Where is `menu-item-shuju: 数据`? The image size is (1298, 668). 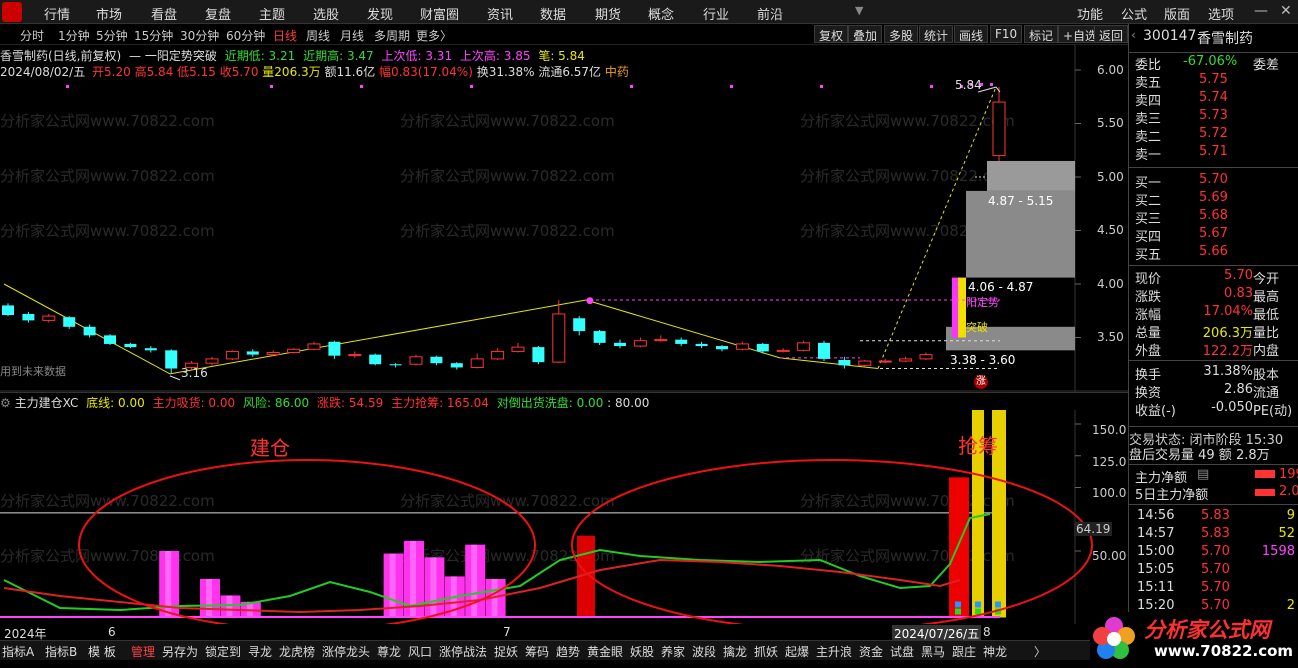
menu-item-shuju: 数据 is located at coordinates (553, 13).